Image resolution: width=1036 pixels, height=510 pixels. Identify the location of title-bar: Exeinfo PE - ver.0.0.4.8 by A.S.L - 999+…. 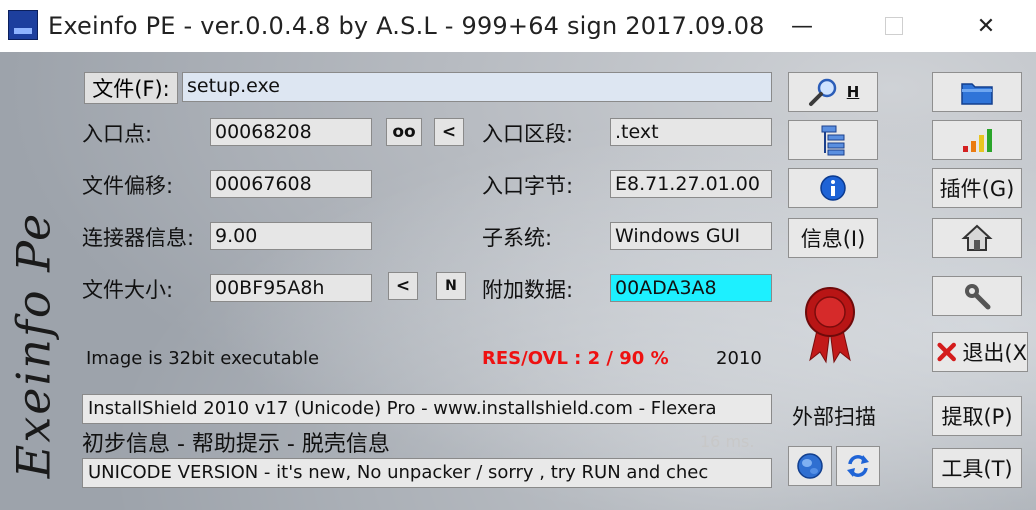
(518, 26).